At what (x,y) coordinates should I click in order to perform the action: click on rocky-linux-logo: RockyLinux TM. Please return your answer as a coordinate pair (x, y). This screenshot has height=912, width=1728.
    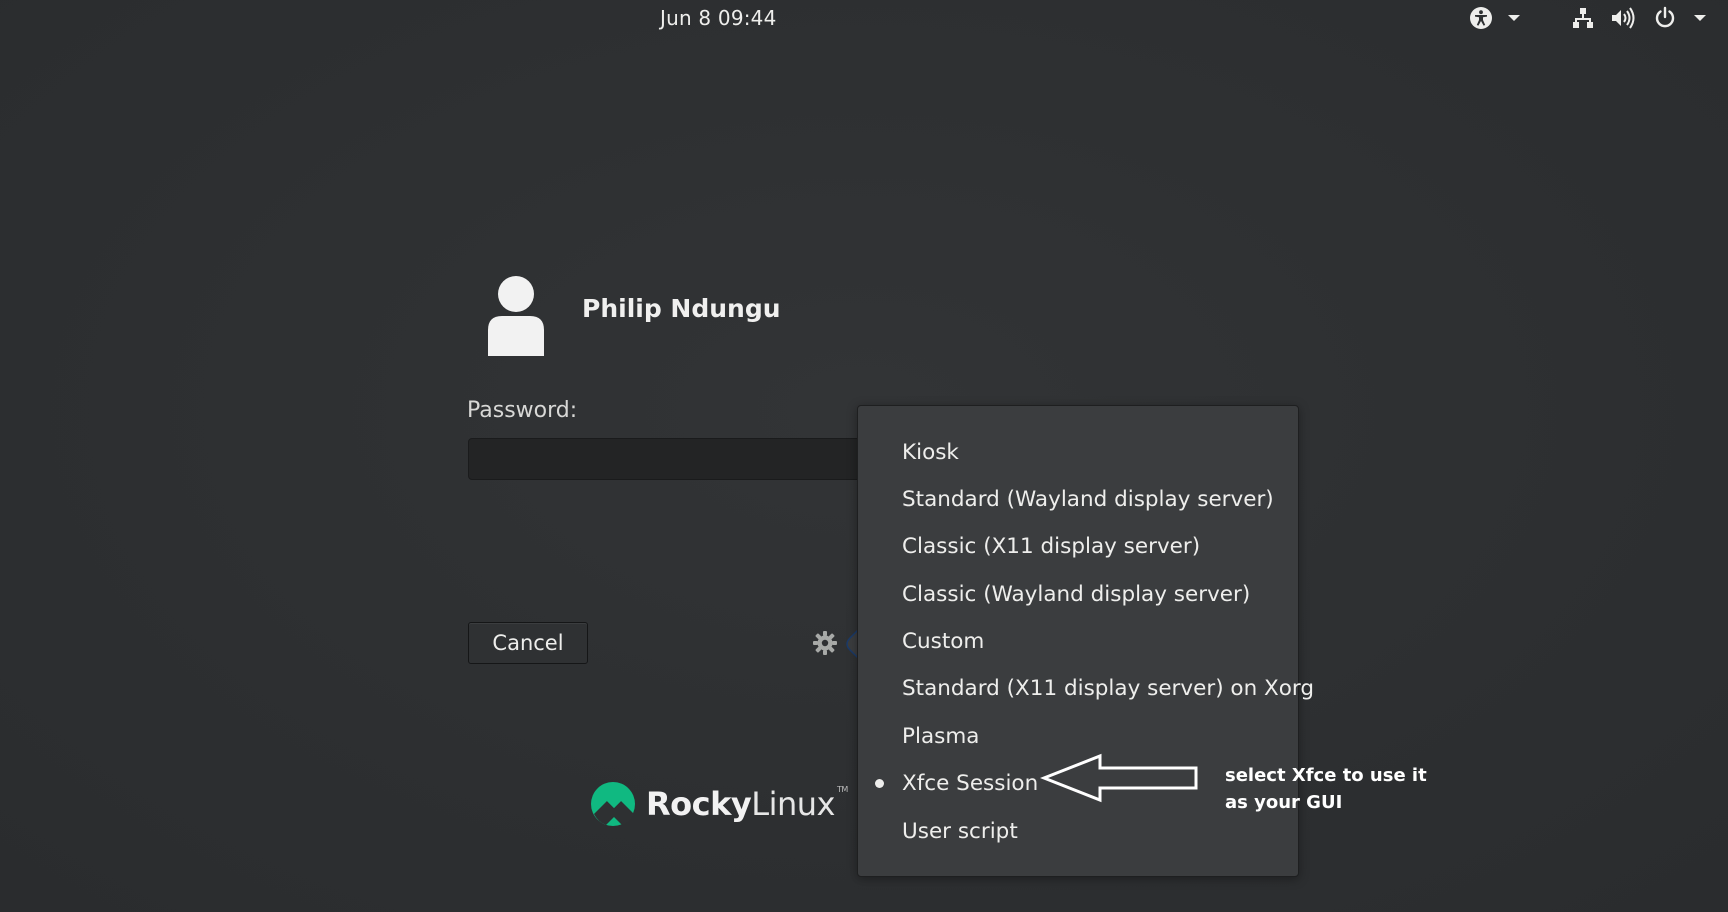
    Looking at the image, I should click on (719, 804).